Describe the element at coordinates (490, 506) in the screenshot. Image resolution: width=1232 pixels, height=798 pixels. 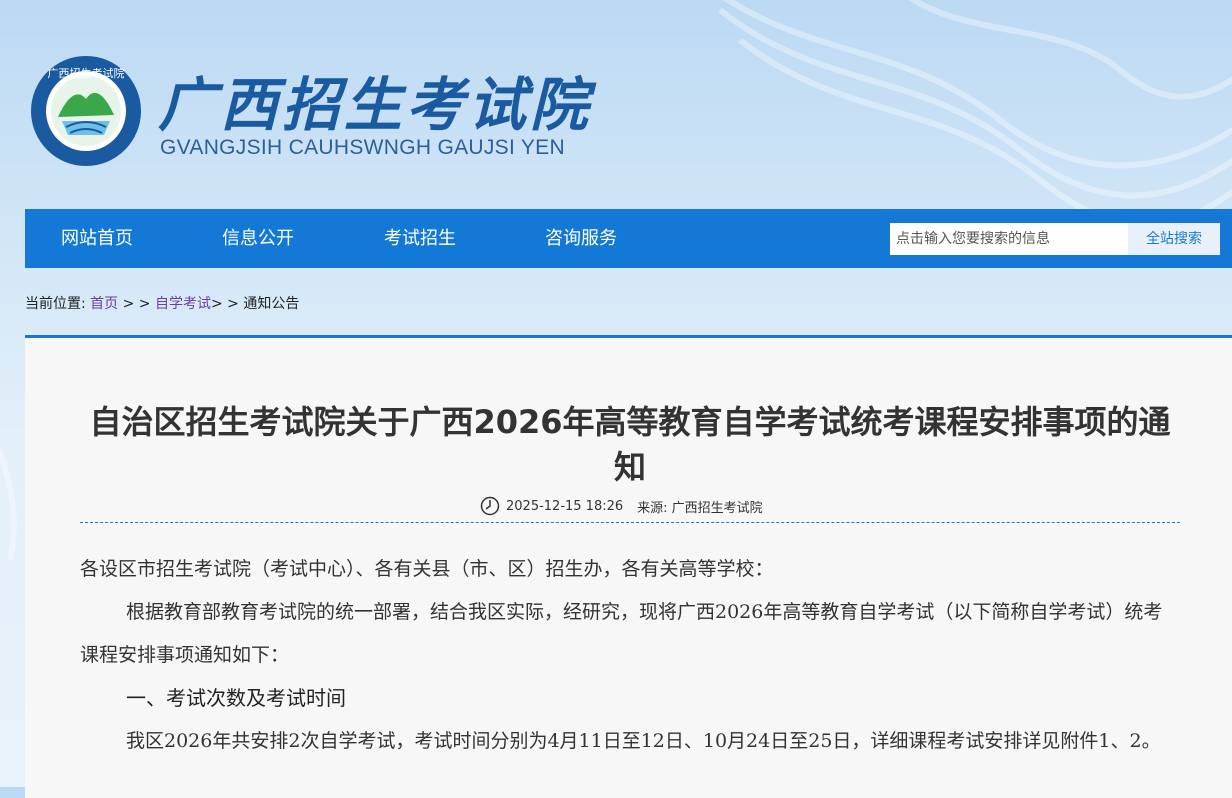
I see `clock-icon` at that location.